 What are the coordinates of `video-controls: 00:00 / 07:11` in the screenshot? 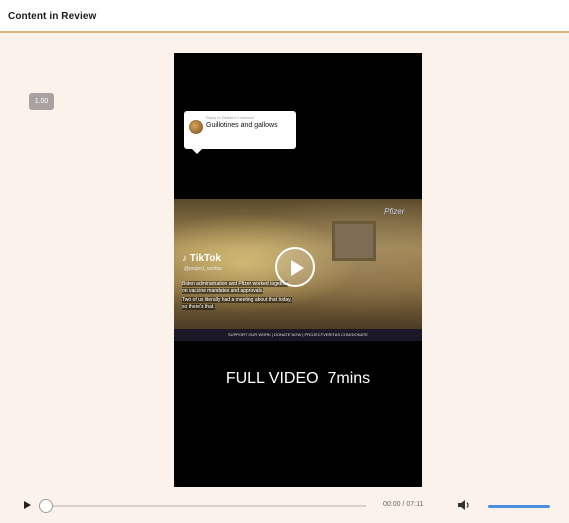 It's located at (284, 506).